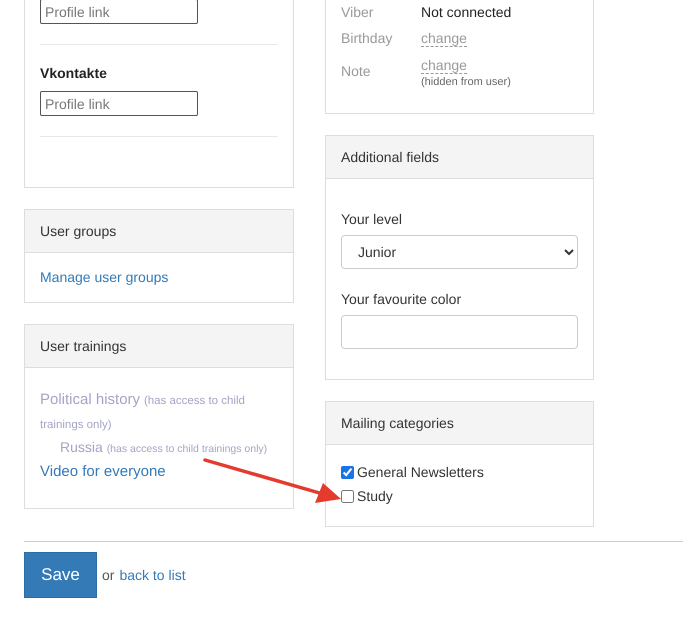 Image resolution: width=683 pixels, height=620 pixels. I want to click on field-label: Your level, so click(372, 219).